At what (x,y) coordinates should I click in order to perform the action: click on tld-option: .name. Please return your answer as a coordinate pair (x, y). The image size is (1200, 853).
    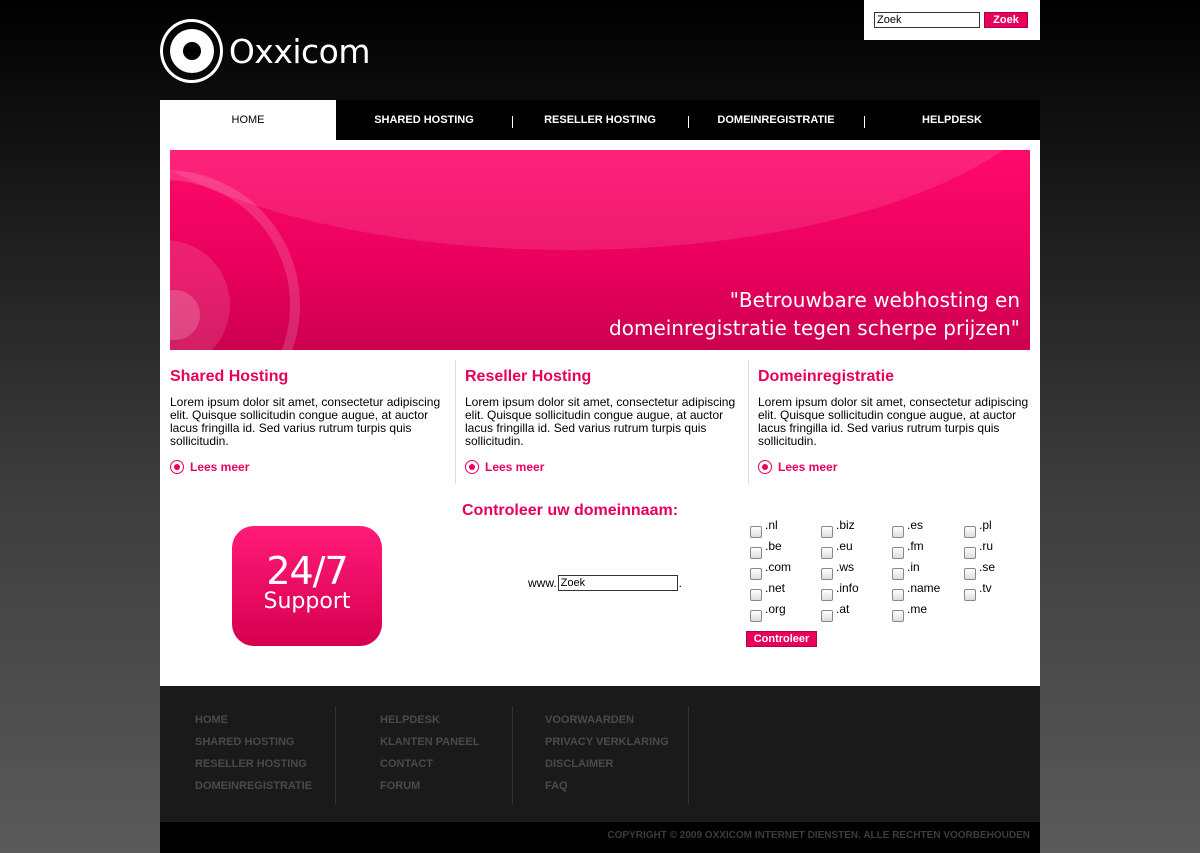
    Looking at the image, I should click on (916, 591).